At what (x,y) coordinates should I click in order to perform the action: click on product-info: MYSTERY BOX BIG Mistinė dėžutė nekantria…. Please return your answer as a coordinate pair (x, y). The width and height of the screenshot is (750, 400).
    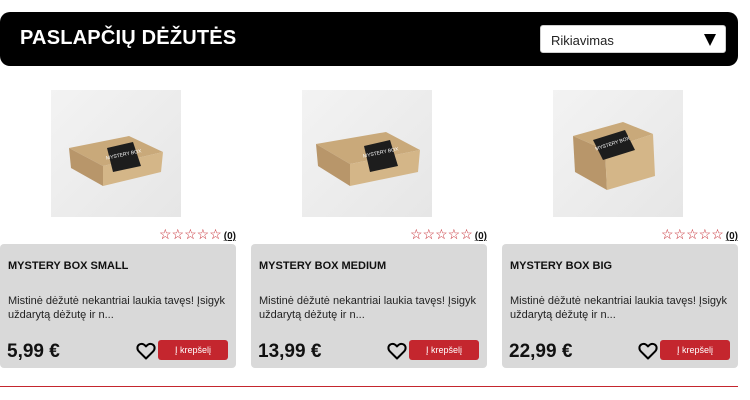
    Looking at the image, I should click on (620, 306).